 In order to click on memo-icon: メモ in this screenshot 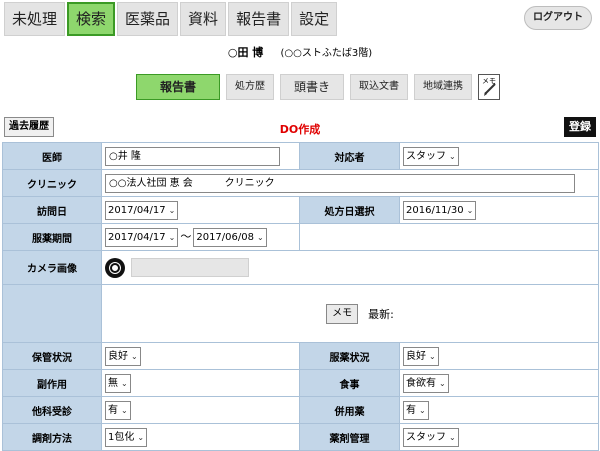, I will do `click(489, 87)`.